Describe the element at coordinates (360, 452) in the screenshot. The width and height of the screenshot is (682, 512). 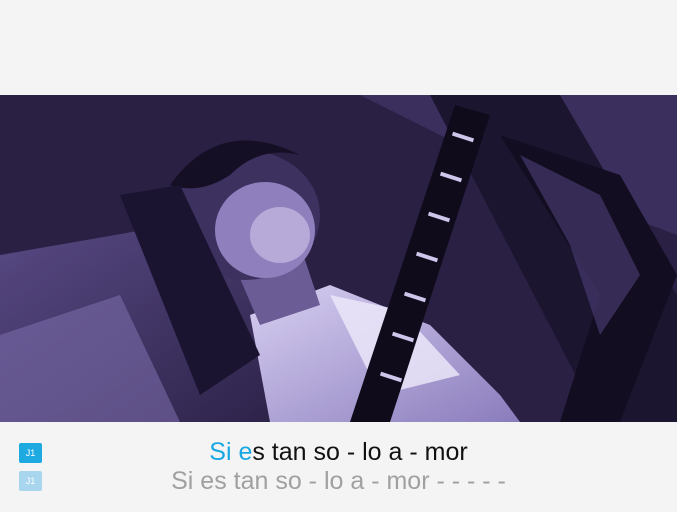
I see `unsung-lyric-text: s tan so - lo a - mor` at that location.